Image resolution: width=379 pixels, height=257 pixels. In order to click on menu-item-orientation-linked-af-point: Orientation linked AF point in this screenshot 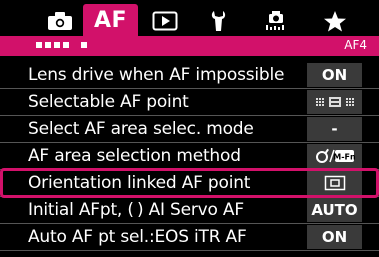, I will do `click(189, 183)`.